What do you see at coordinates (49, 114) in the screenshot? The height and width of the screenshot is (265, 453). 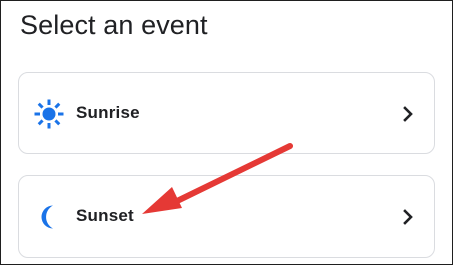 I see `sun-icon` at bounding box center [49, 114].